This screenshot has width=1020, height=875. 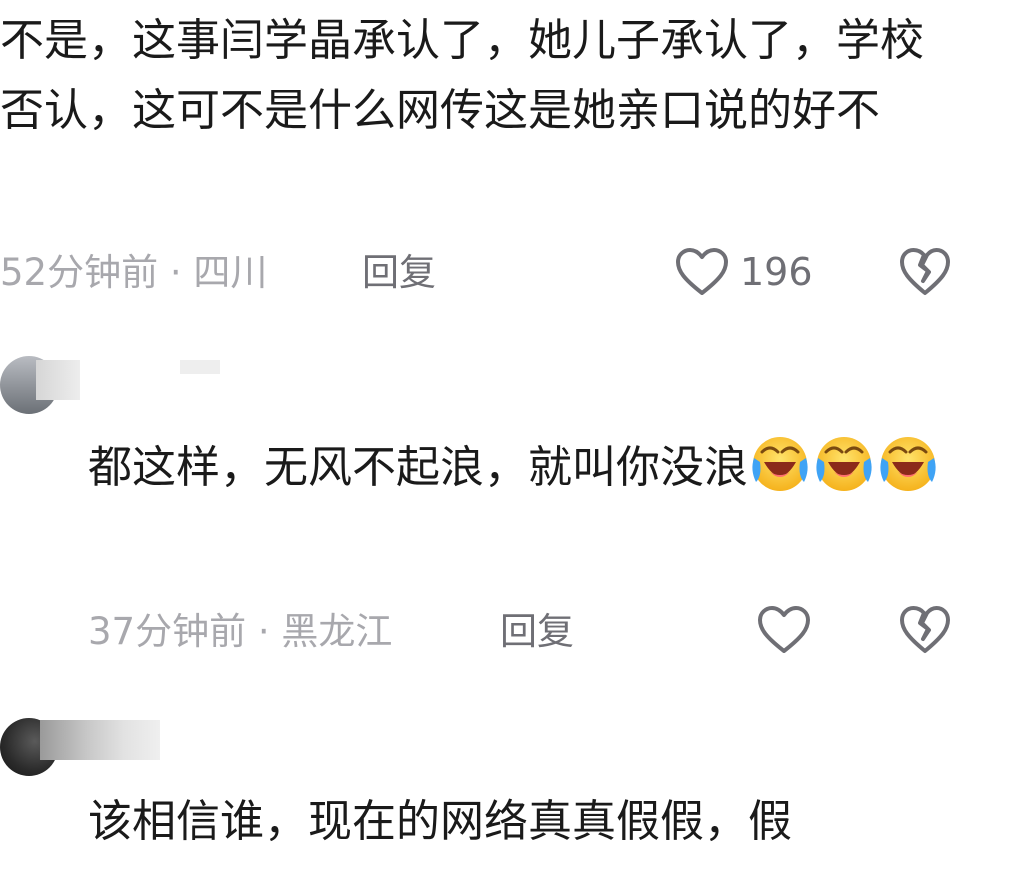 What do you see at coordinates (240, 631) in the screenshot?
I see `comment-meta: 37分钟前 · 黑龙江` at bounding box center [240, 631].